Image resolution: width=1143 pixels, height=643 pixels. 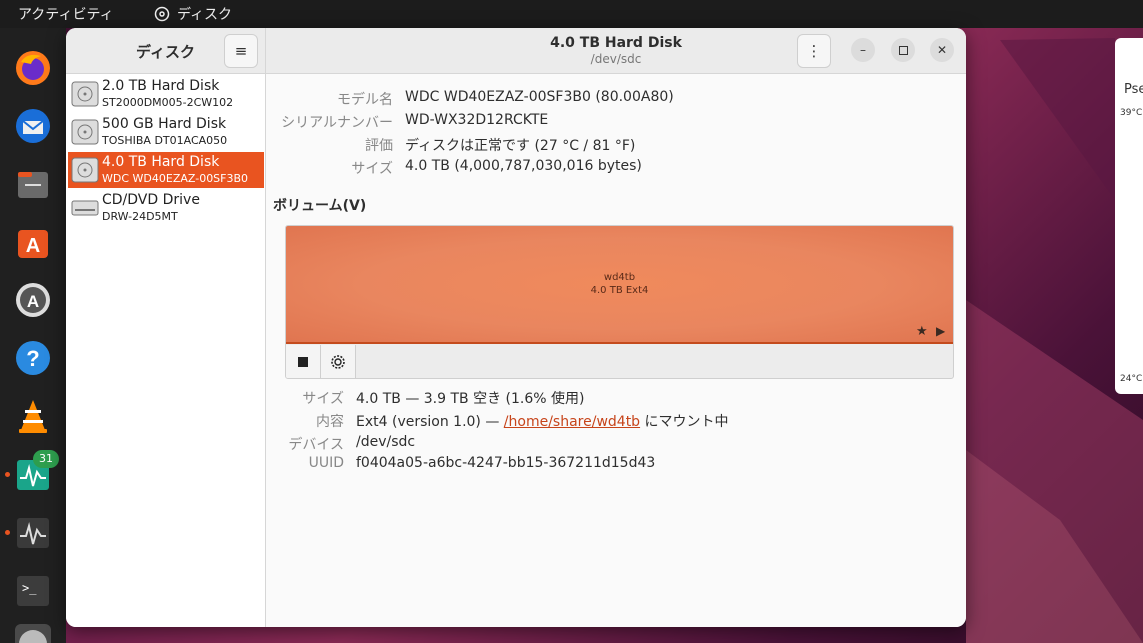 What do you see at coordinates (320, 206) in the screenshot?
I see `volumes-title: ボリューム(V)` at bounding box center [320, 206].